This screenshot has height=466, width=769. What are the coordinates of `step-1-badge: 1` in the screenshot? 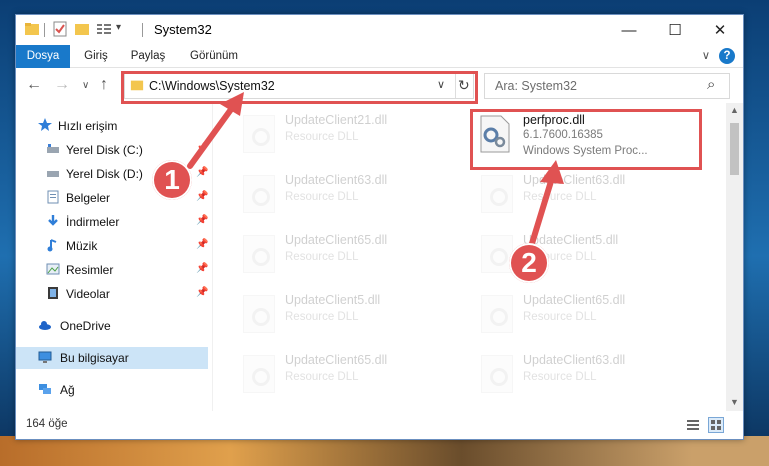 It's located at (172, 180).